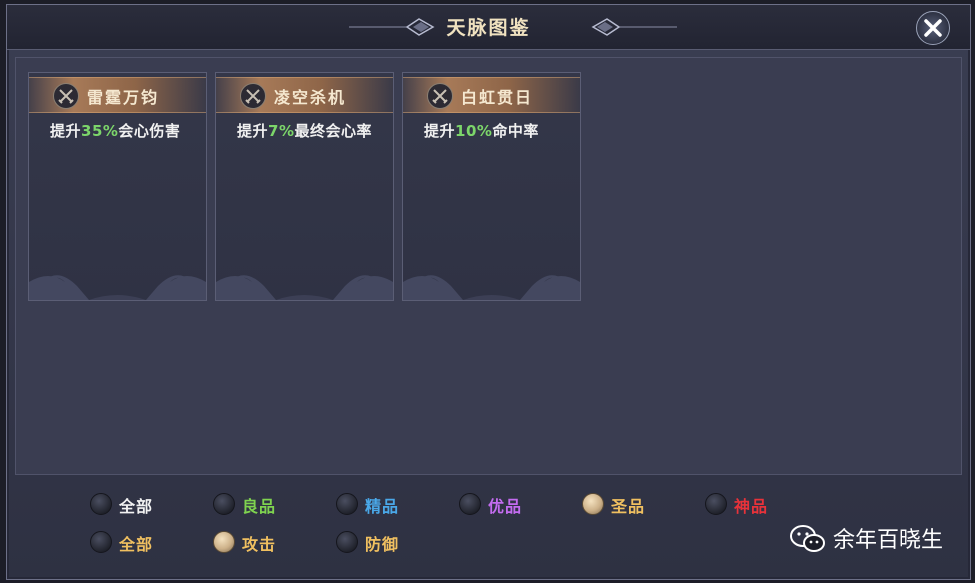 The image size is (975, 583). I want to click on card-description: 提升35%会心伤害, so click(115, 131).